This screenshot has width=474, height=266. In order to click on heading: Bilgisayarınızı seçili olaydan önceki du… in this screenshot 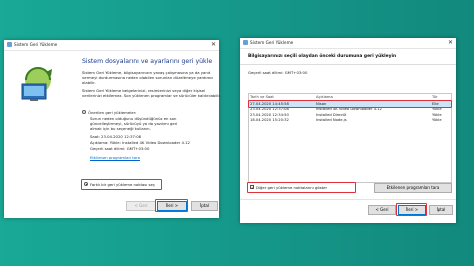, I will do `click(322, 56)`.